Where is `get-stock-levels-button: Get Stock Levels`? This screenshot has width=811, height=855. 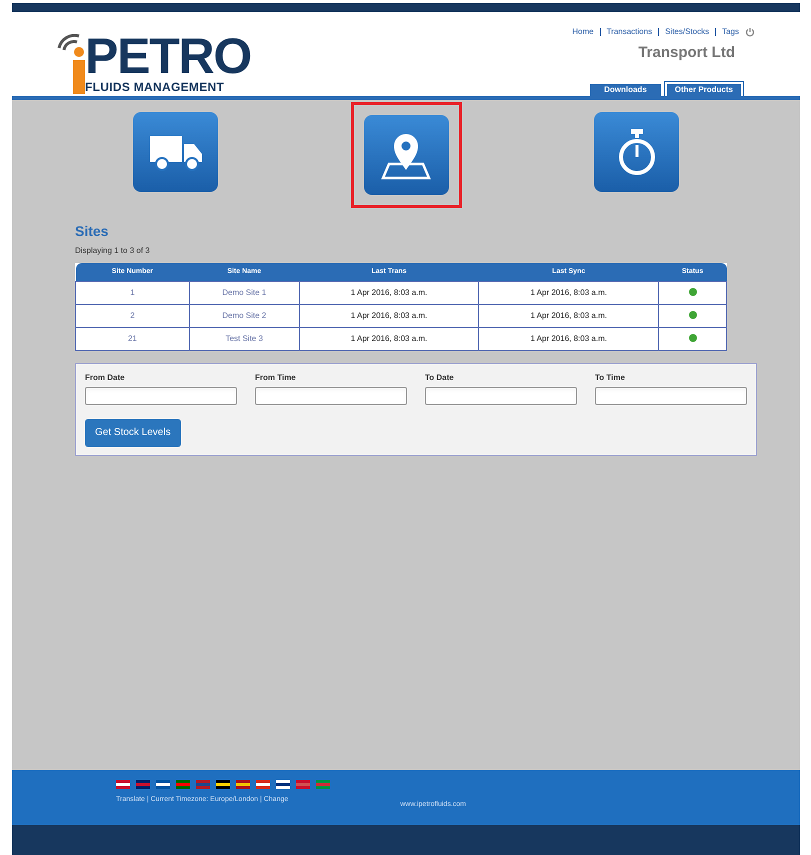 get-stock-levels-button: Get Stock Levels is located at coordinates (133, 432).